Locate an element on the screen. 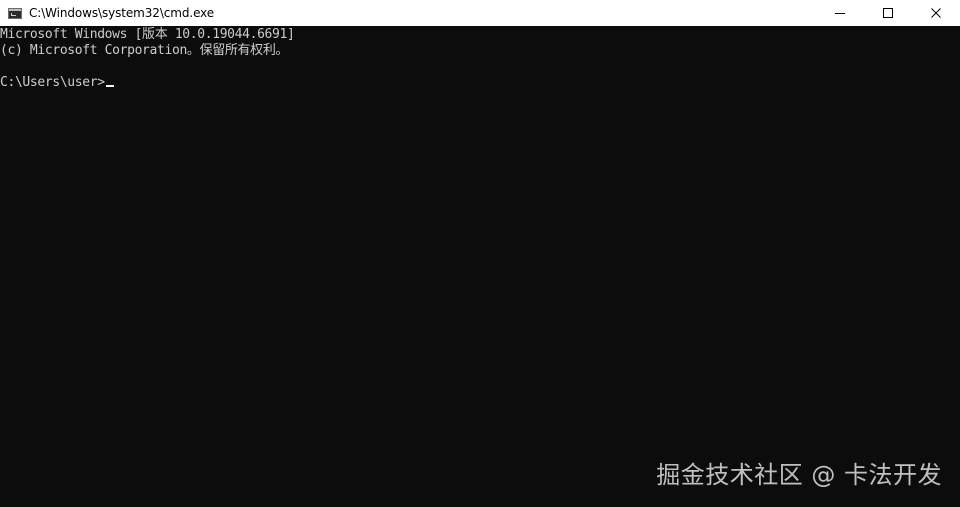 This screenshot has width=960, height=507. minimize-button is located at coordinates (840, 13).